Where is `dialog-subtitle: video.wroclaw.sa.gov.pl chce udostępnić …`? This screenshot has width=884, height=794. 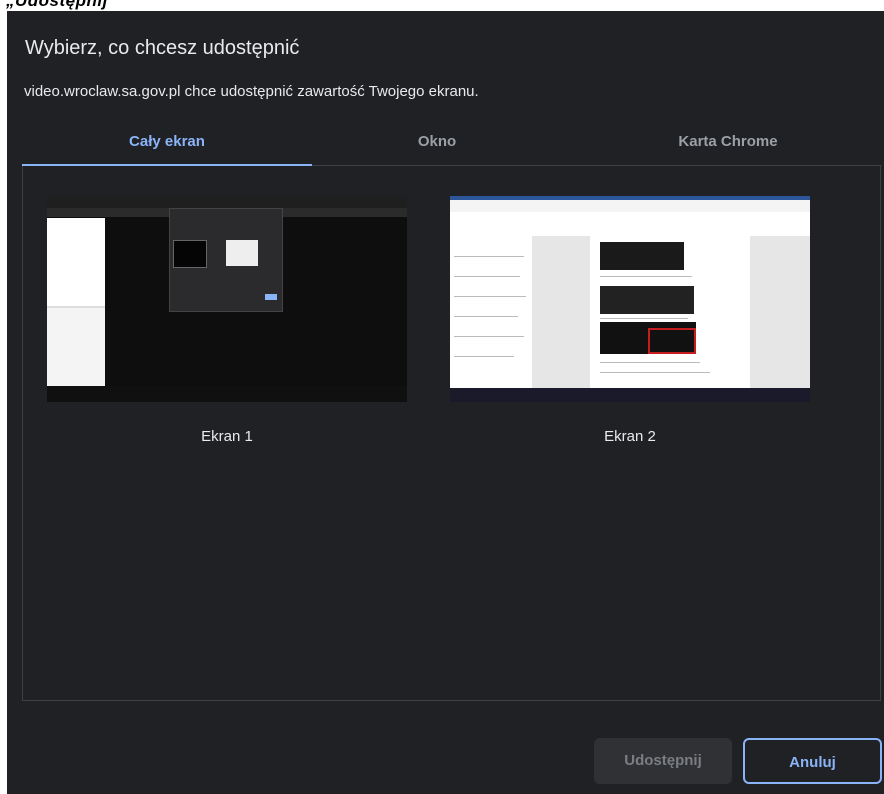 dialog-subtitle: video.wroclaw.sa.gov.pl chce udostępnić … is located at coordinates (251, 91).